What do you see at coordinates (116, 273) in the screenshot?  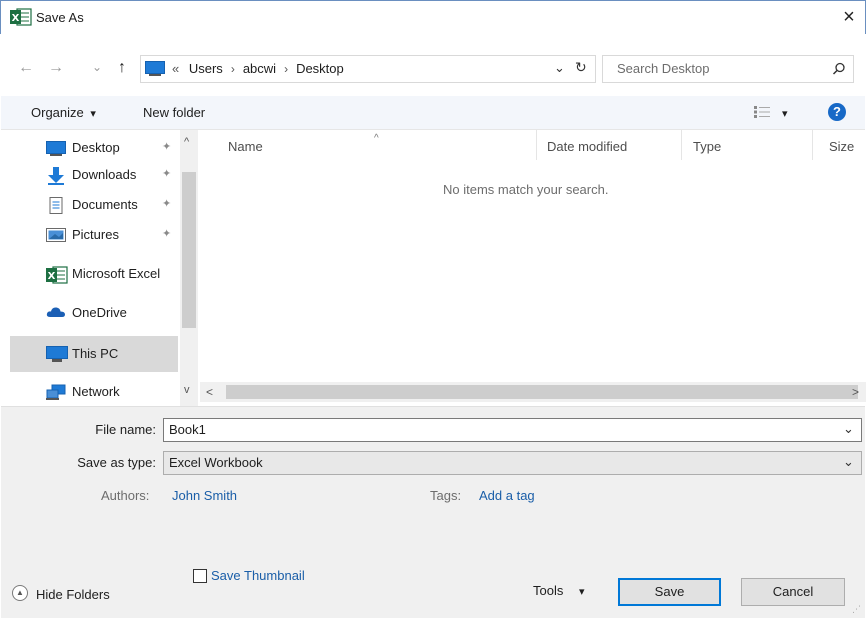 I see `sidebar-item-label: Microsoft Excel` at bounding box center [116, 273].